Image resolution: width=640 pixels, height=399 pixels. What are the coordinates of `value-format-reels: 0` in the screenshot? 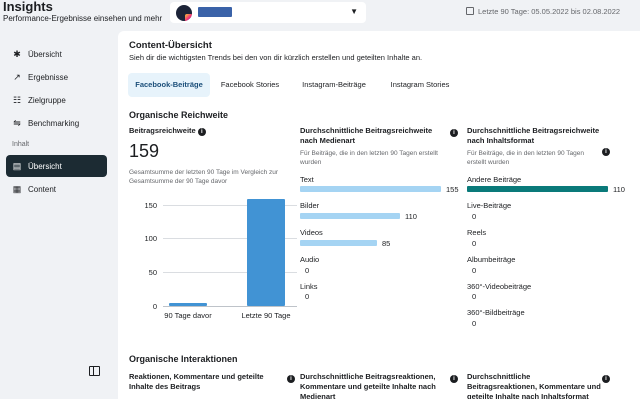 It's located at (474, 243).